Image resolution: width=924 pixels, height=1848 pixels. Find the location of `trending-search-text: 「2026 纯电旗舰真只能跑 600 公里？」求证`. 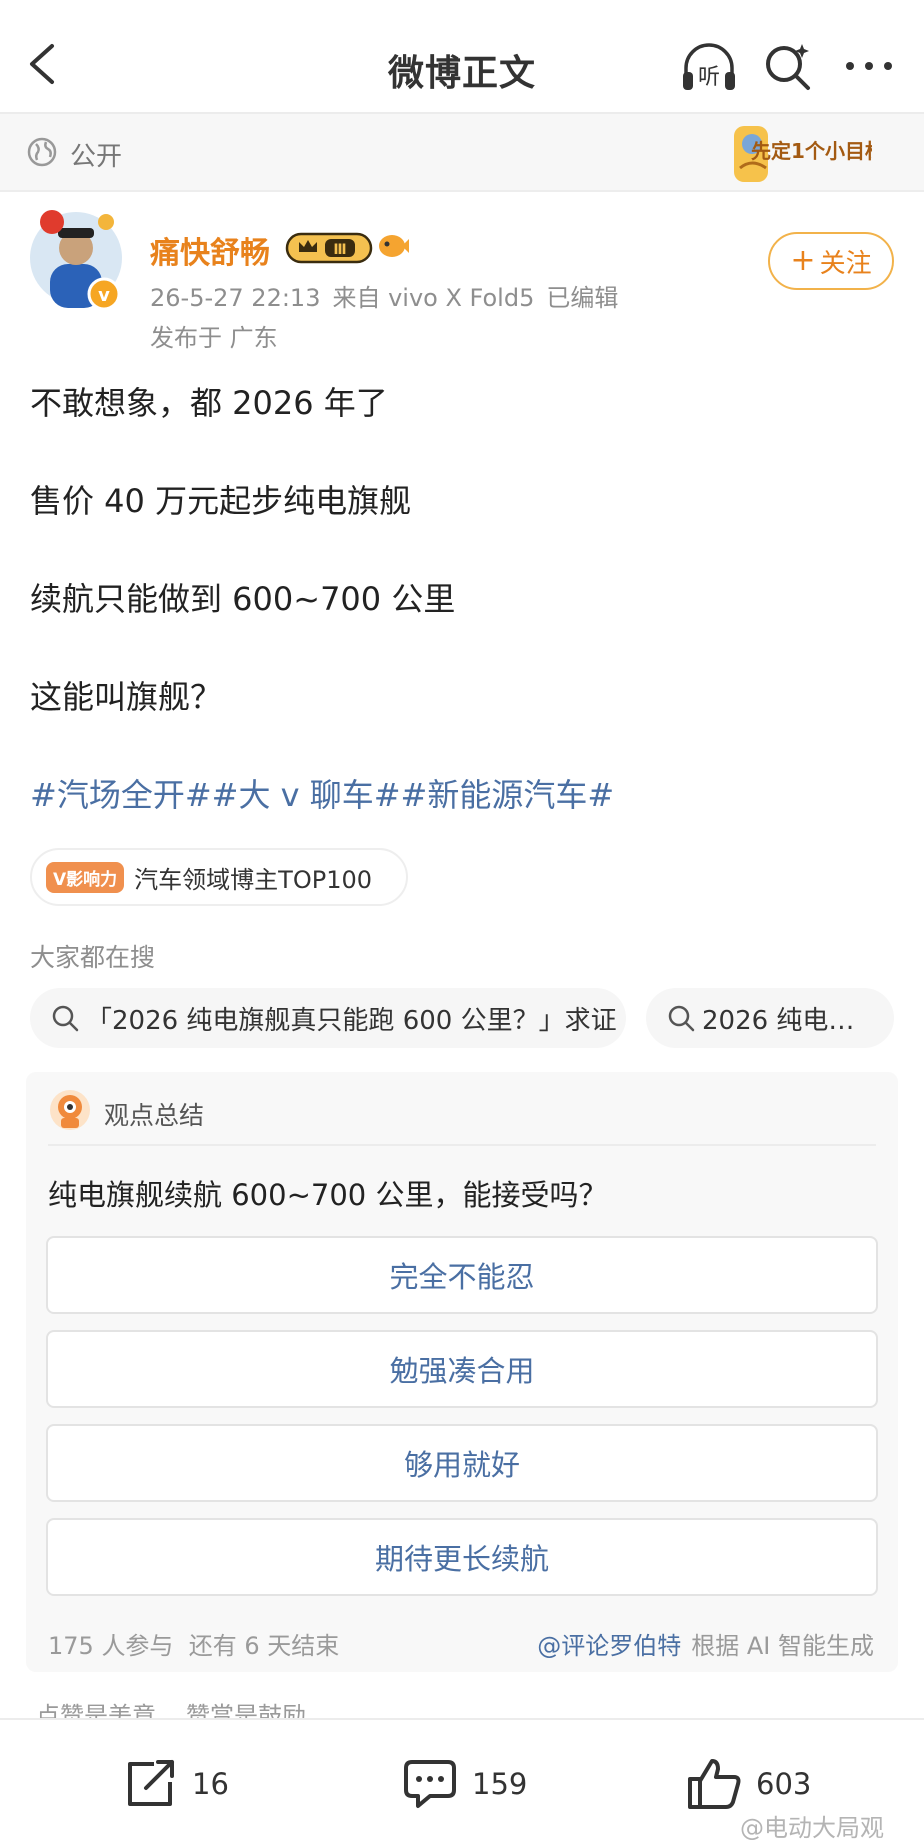

trending-search-text: 「2026 纯电旗舰真只能跑 600 公里？」求证 is located at coordinates (351, 1020).